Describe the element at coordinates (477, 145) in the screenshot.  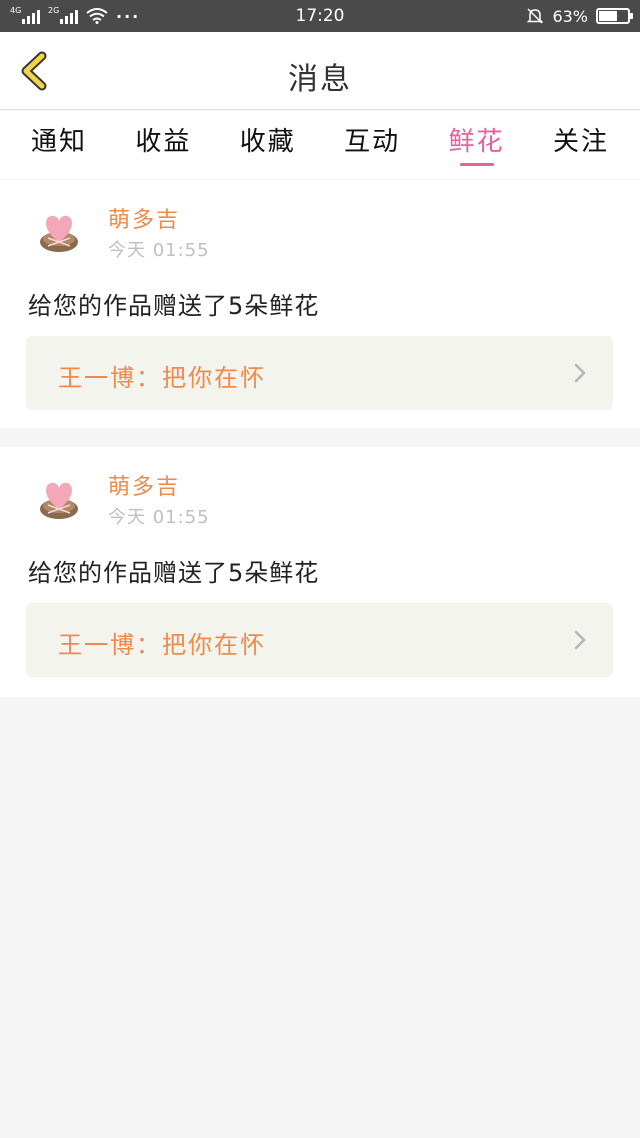
I see `tab-flowers: 鲜花` at that location.